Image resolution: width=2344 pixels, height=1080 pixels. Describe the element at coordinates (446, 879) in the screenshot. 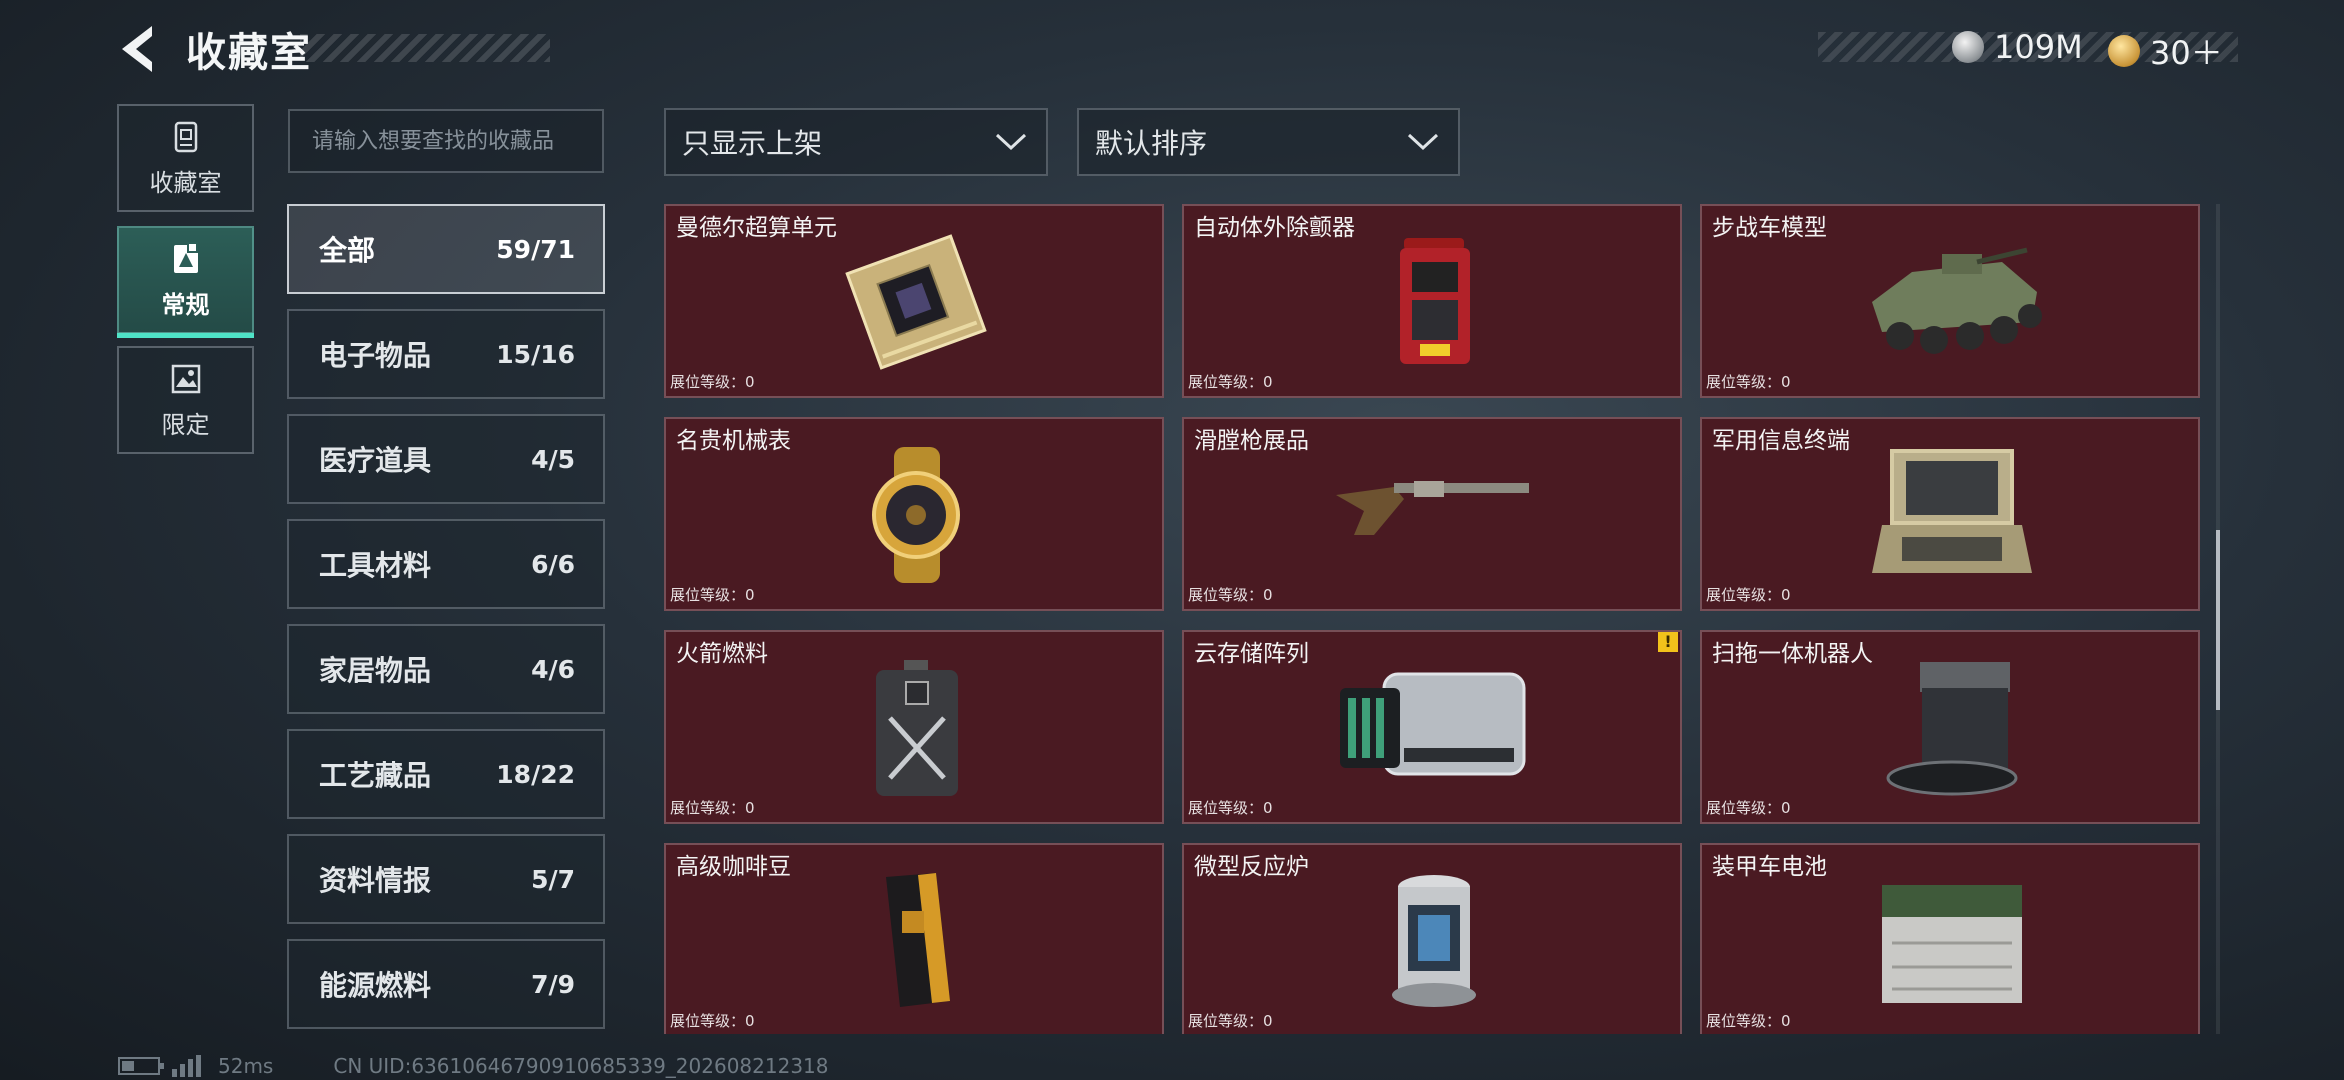

I see `category-intel: 资料情报 5/7` at that location.